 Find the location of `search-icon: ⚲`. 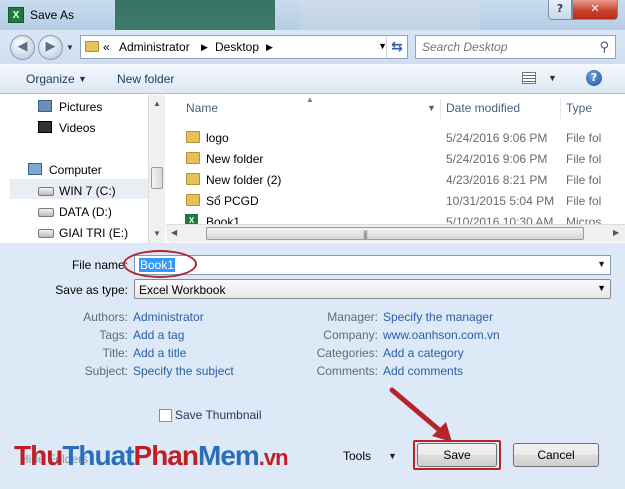

search-icon: ⚲ is located at coordinates (604, 47).